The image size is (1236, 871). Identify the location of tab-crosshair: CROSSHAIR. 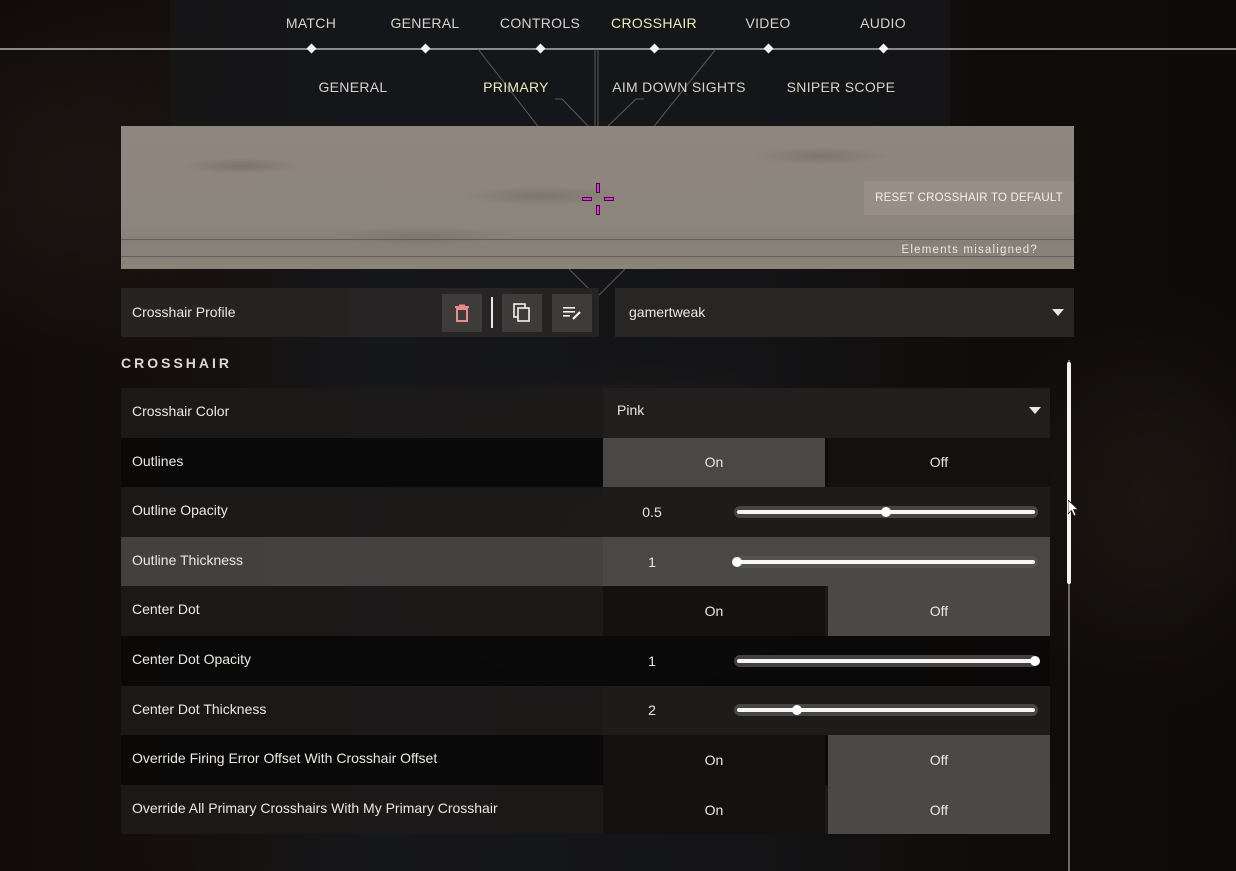
(654, 23).